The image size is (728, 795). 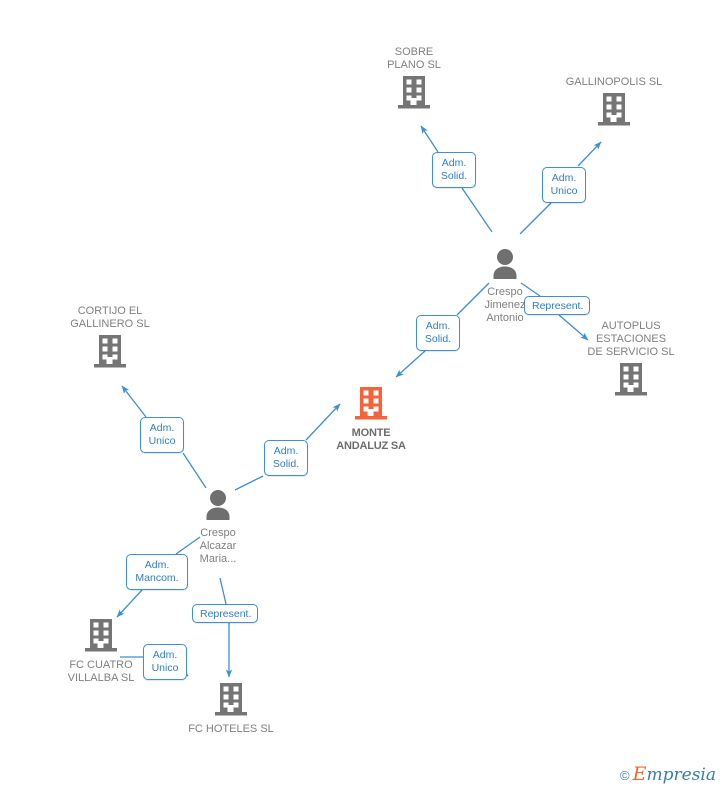 What do you see at coordinates (134, 401) in the screenshot?
I see `edge-rel-cortijo-to-company` at bounding box center [134, 401].